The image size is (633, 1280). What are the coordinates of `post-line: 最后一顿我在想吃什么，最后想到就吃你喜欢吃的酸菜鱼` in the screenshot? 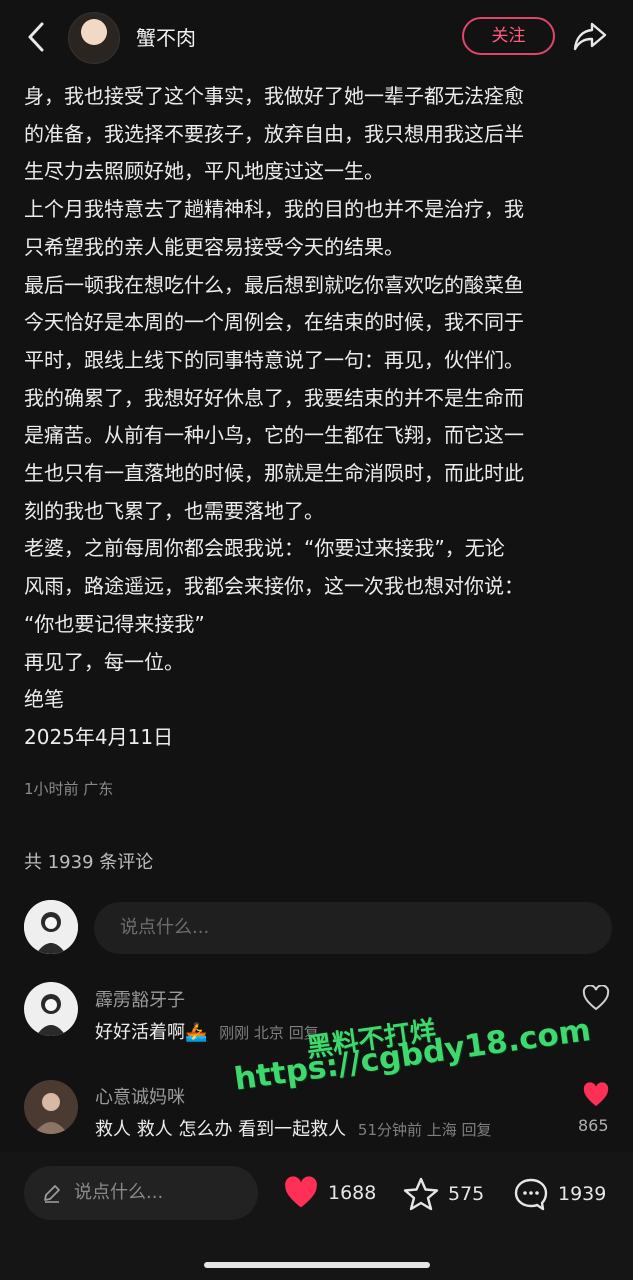 It's located at (274, 284).